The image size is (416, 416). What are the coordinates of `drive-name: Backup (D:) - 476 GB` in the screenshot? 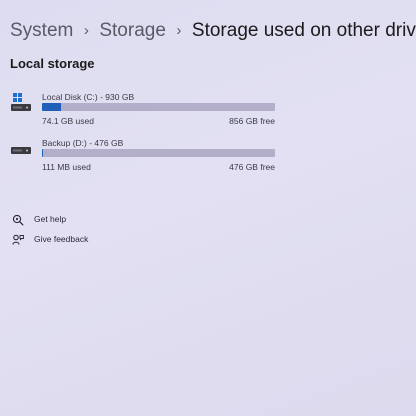 It's located at (83, 143).